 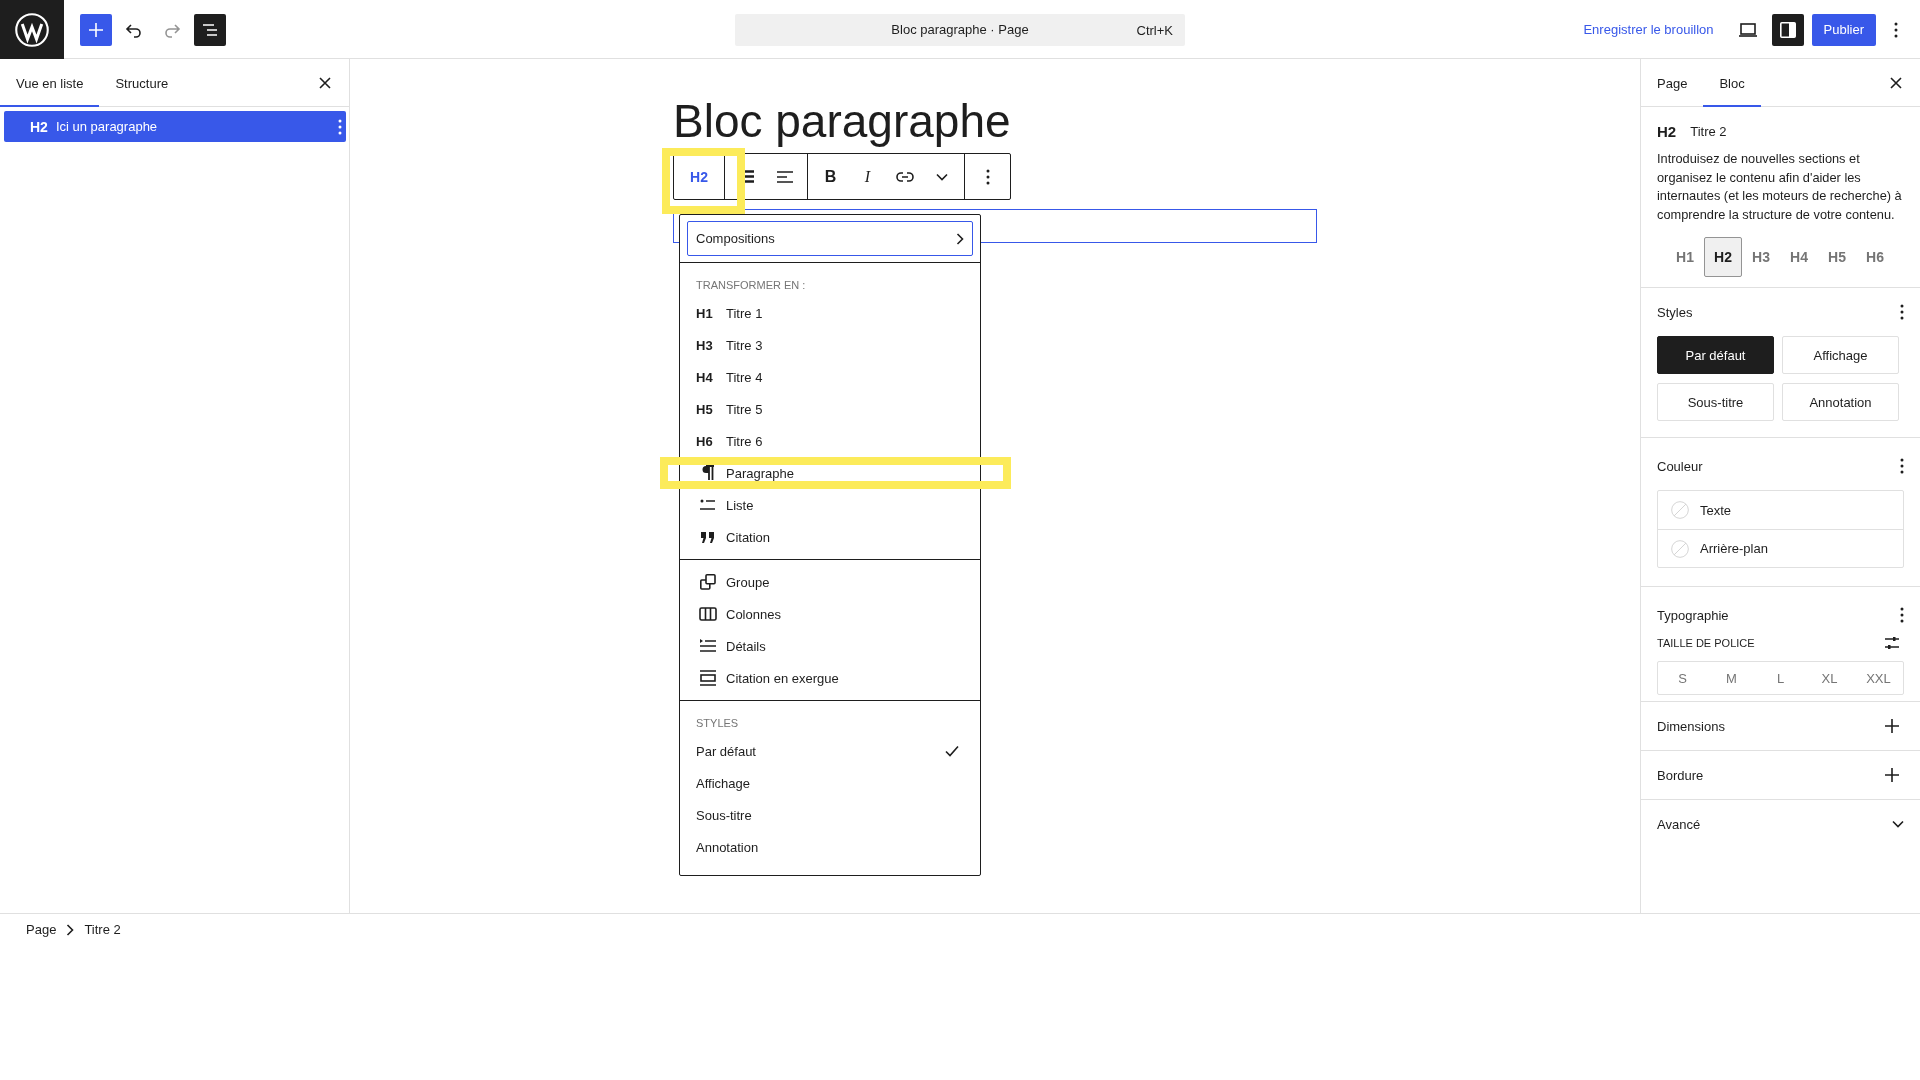 What do you see at coordinates (830, 678) in the screenshot?
I see `menu-item: Citation en exergue` at bounding box center [830, 678].